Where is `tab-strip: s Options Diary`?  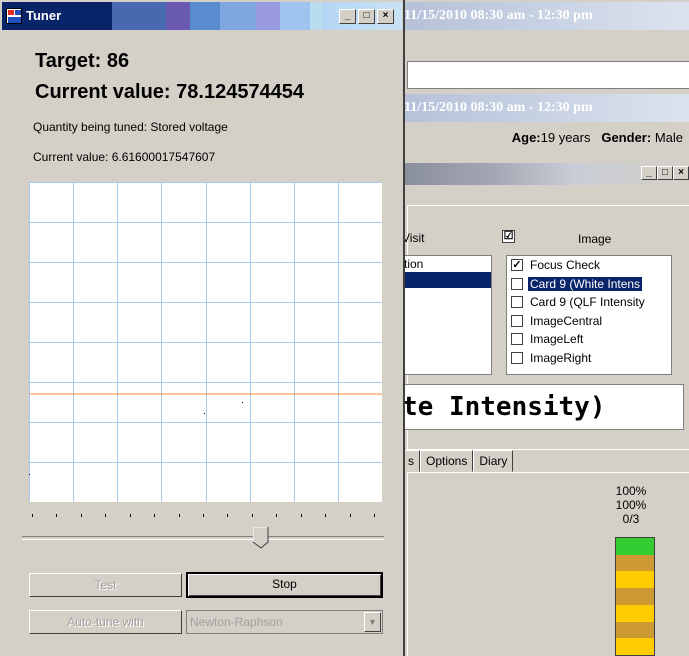
tab-strip: s Options Diary is located at coordinates (458, 461).